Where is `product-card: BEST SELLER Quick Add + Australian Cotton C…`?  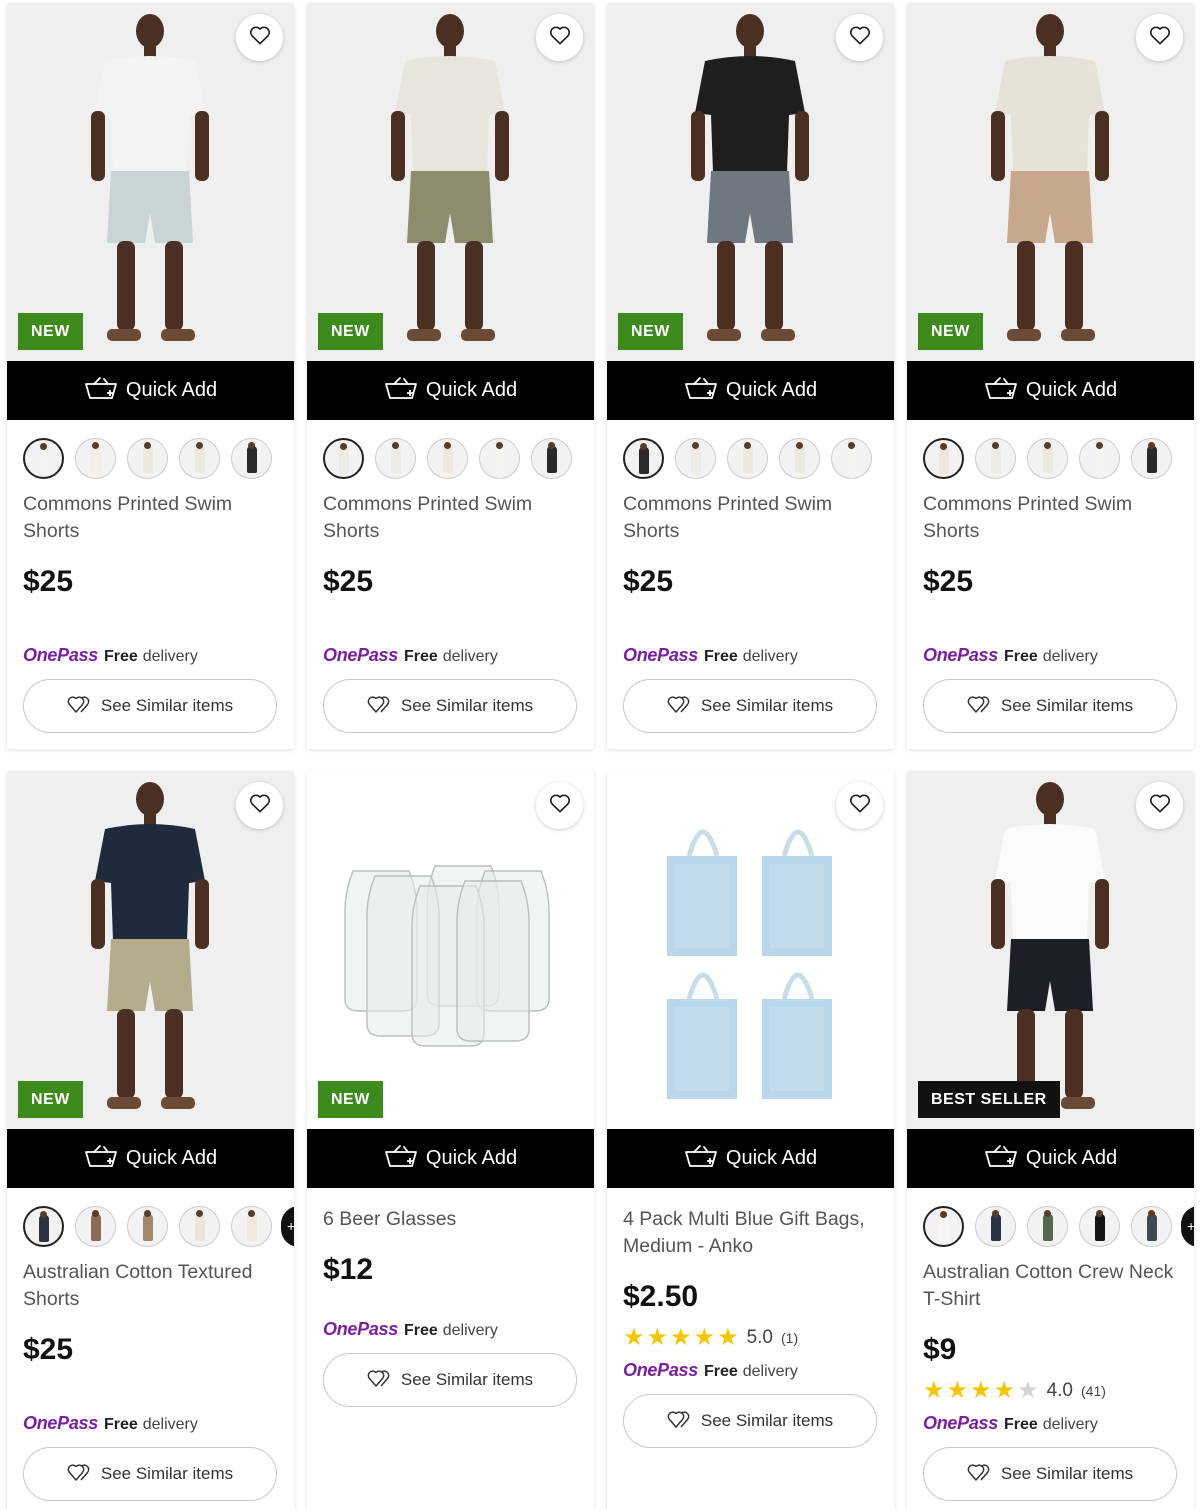
product-card: BEST SELLER Quick Add + Australian Cotton C… is located at coordinates (1050, 1140).